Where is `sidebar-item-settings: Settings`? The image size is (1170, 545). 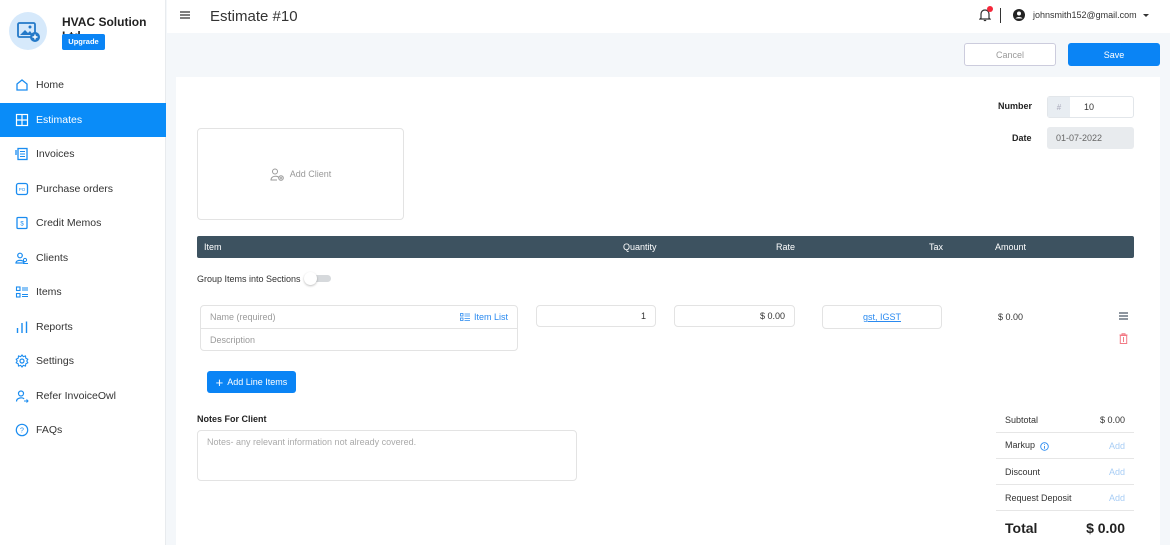
sidebar-item-settings: Settings is located at coordinates (83, 361).